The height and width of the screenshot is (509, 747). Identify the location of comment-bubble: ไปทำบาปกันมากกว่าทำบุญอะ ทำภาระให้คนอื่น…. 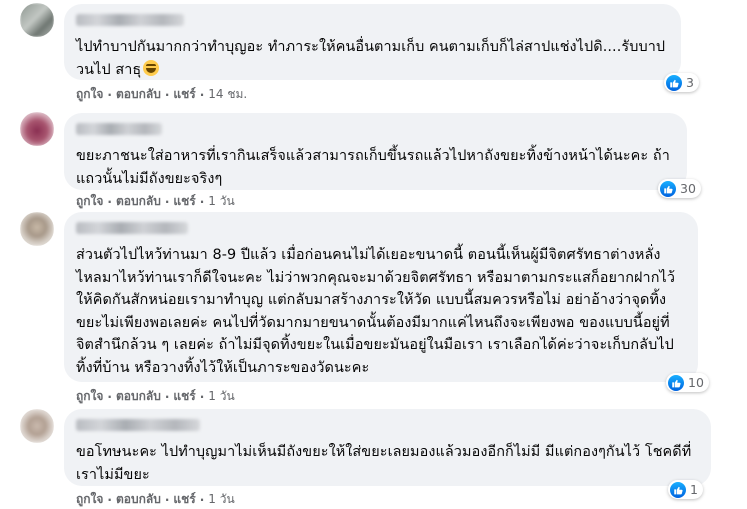
(372, 42).